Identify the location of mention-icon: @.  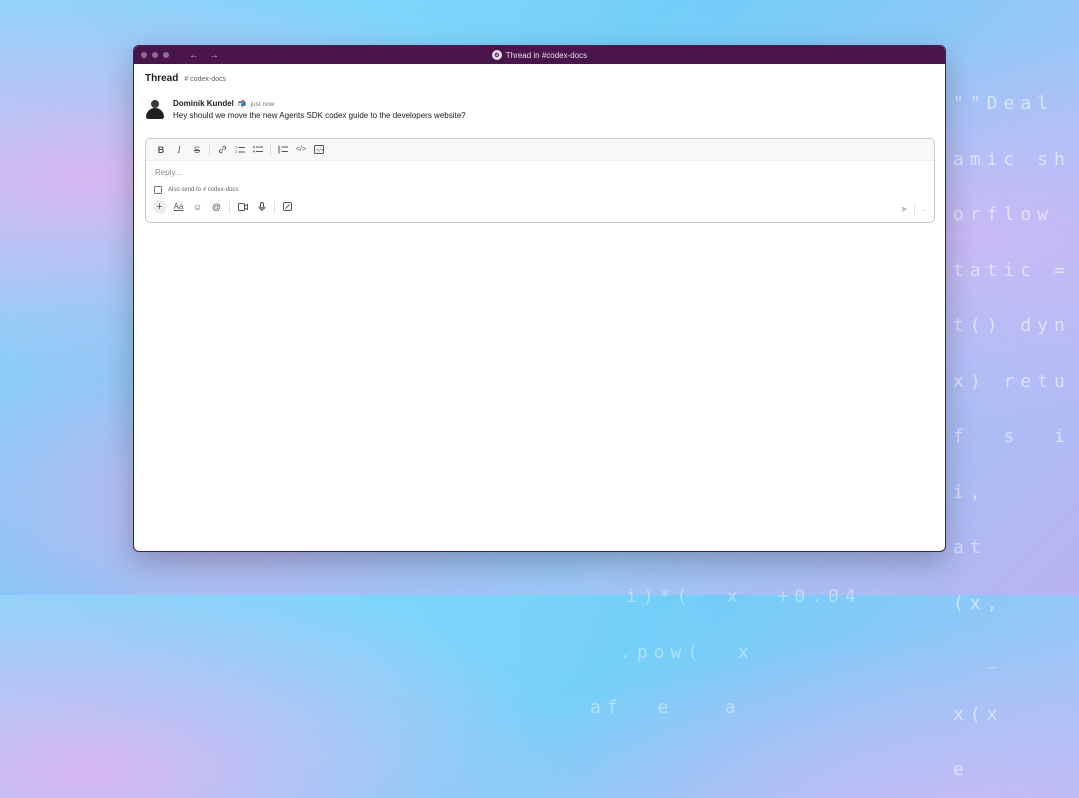
(216, 206).